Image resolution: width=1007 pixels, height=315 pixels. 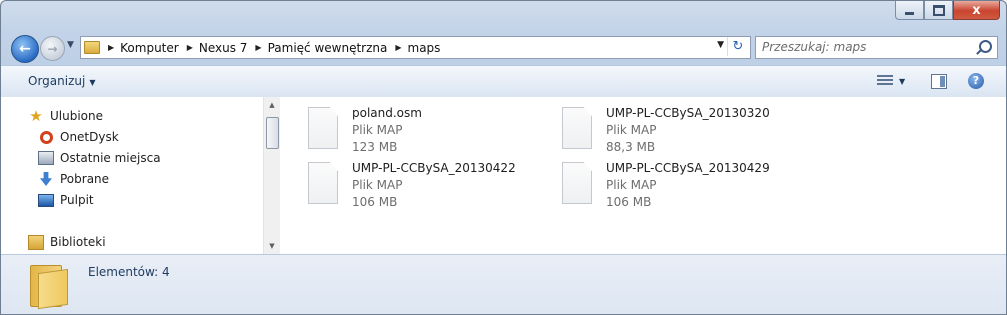 I want to click on sidebar-item-desktop: Pulpit, so click(x=66, y=200).